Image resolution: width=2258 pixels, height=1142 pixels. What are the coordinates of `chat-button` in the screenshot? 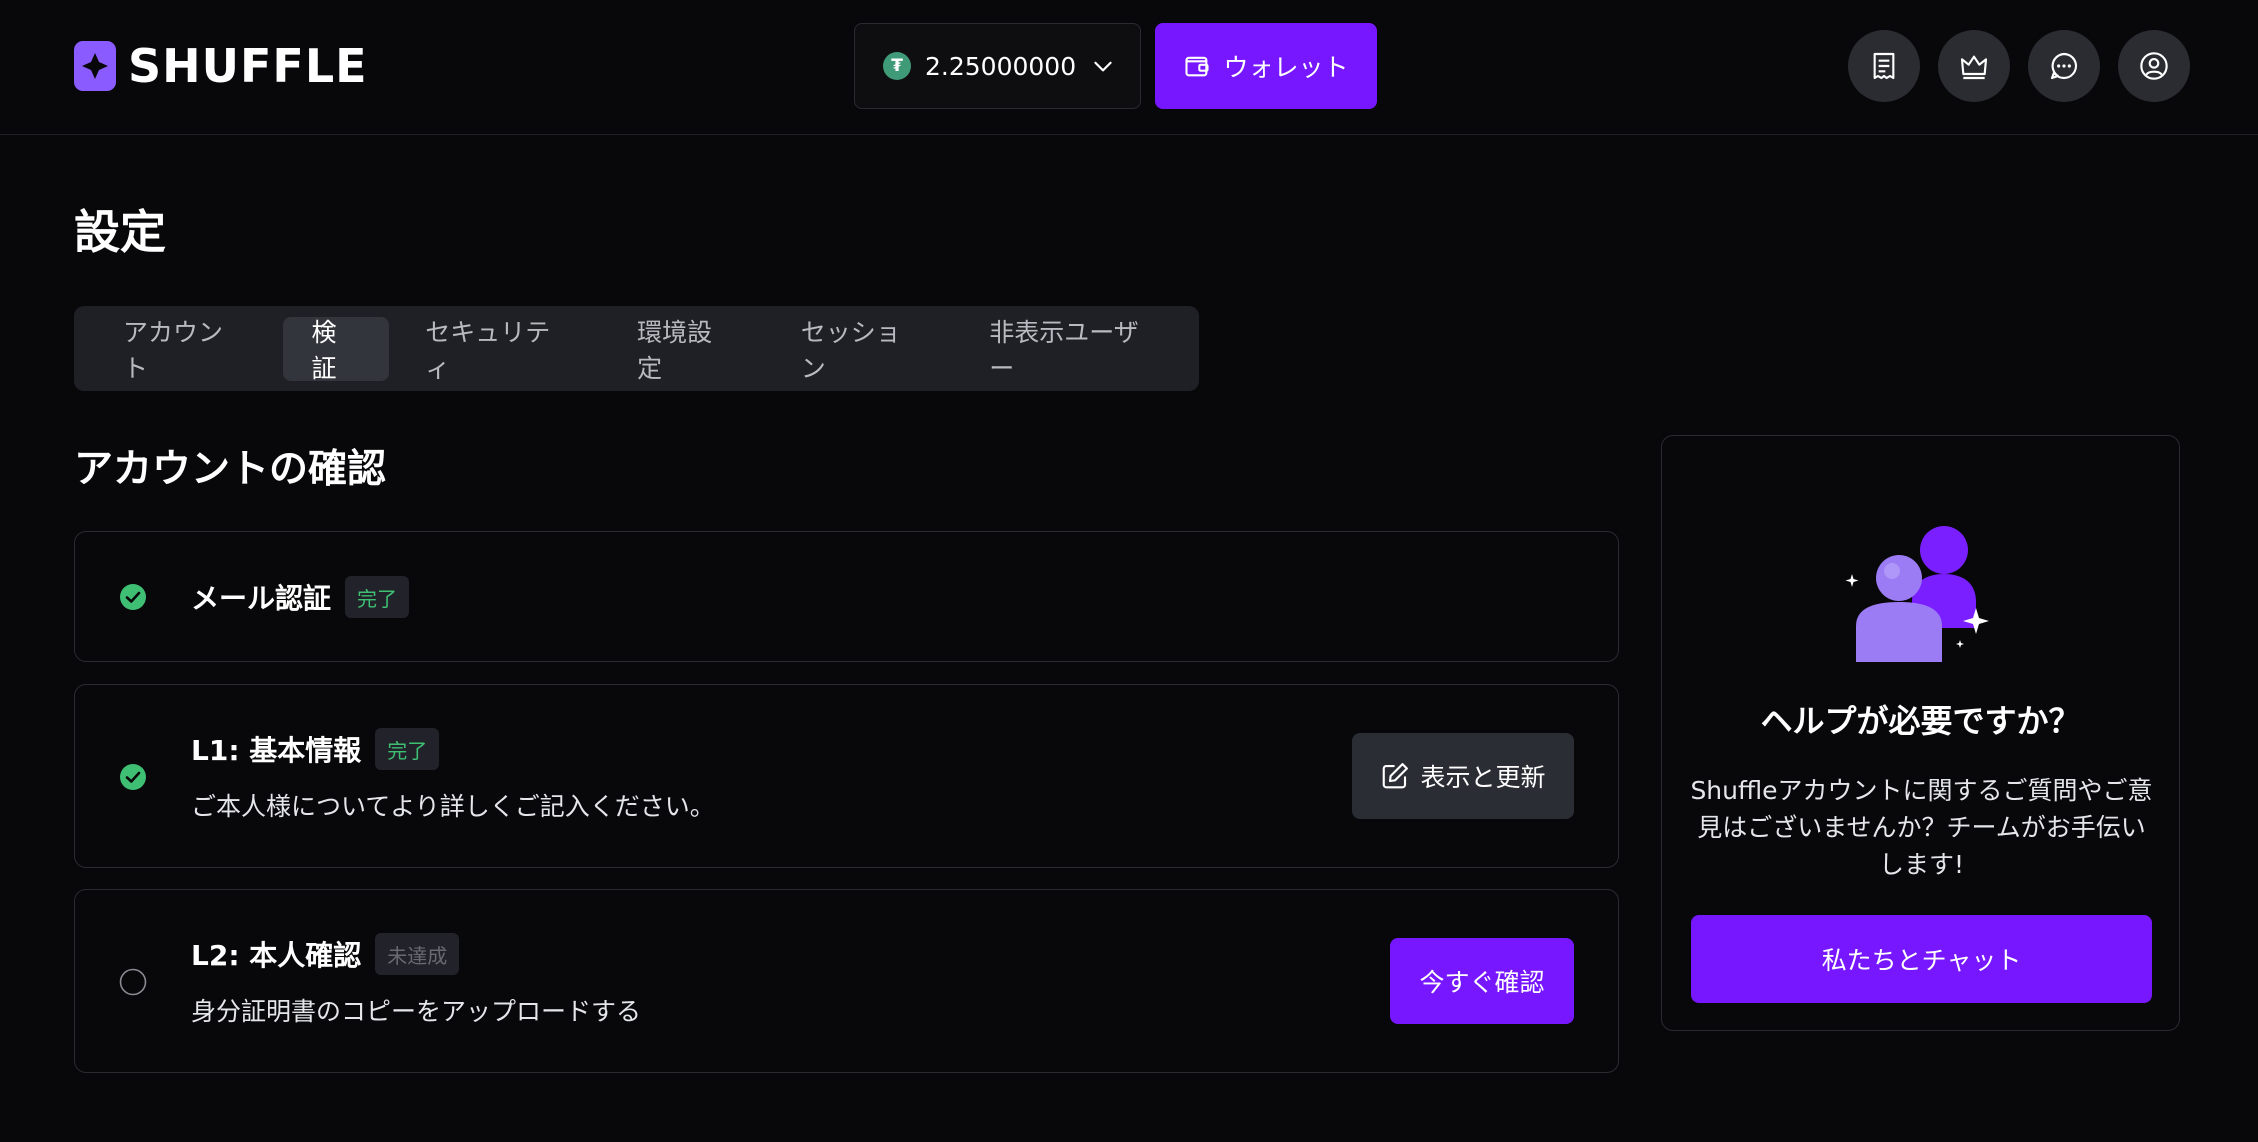 It's located at (2064, 66).